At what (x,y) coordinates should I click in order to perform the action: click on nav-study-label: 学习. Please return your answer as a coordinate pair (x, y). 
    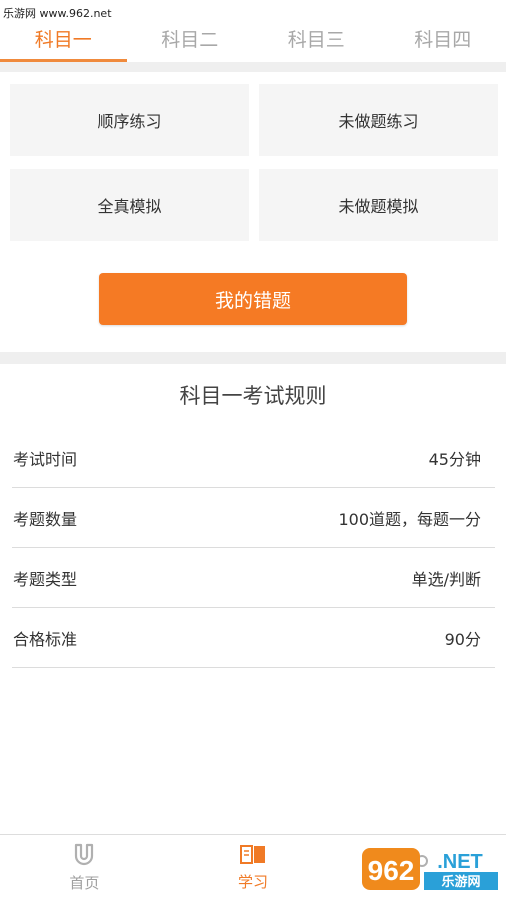
    Looking at the image, I should click on (253, 882).